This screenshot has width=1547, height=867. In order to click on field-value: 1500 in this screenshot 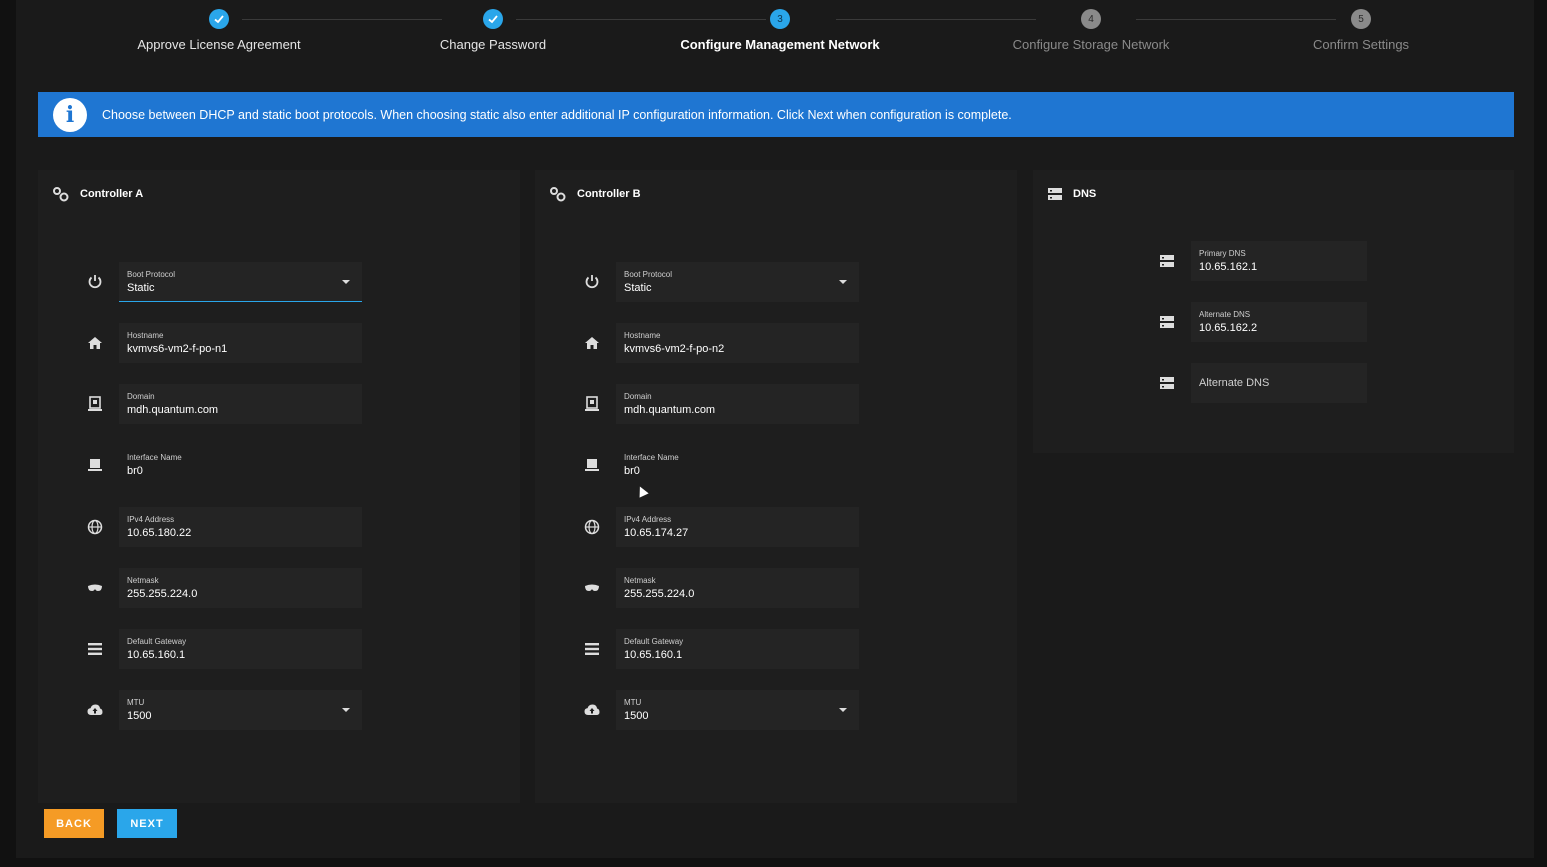, I will do `click(636, 716)`.